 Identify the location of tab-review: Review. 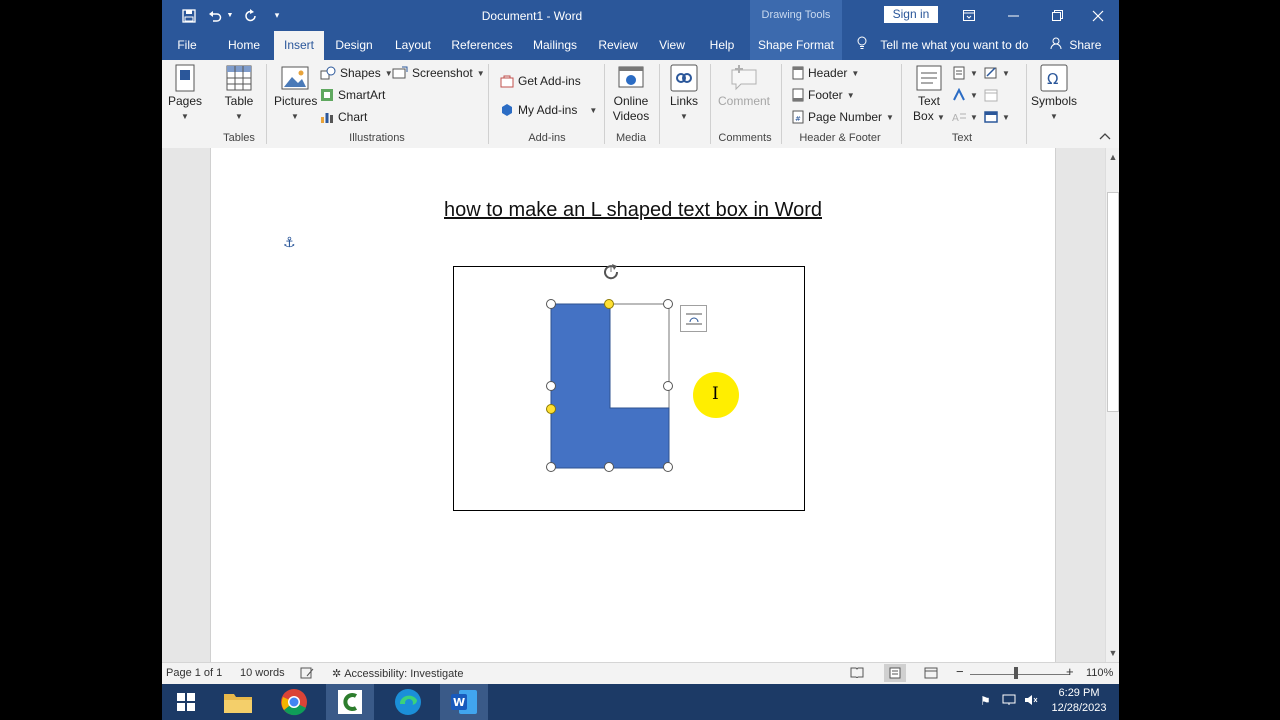
(618, 45).